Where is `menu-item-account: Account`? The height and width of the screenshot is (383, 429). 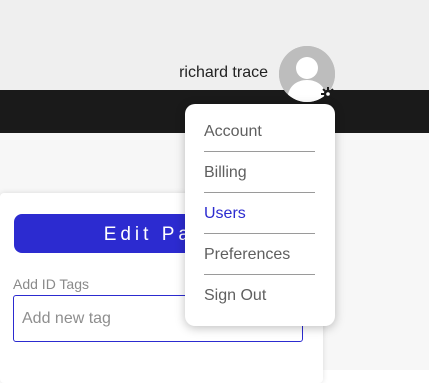 menu-item-account: Account is located at coordinates (259, 131).